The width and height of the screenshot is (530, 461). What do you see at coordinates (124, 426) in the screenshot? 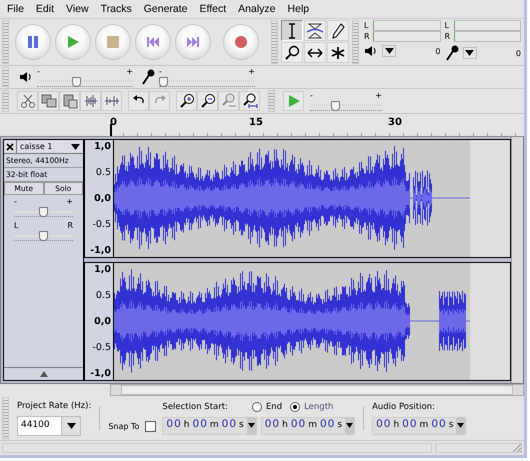
I see `snap-to-label: Snap To` at bounding box center [124, 426].